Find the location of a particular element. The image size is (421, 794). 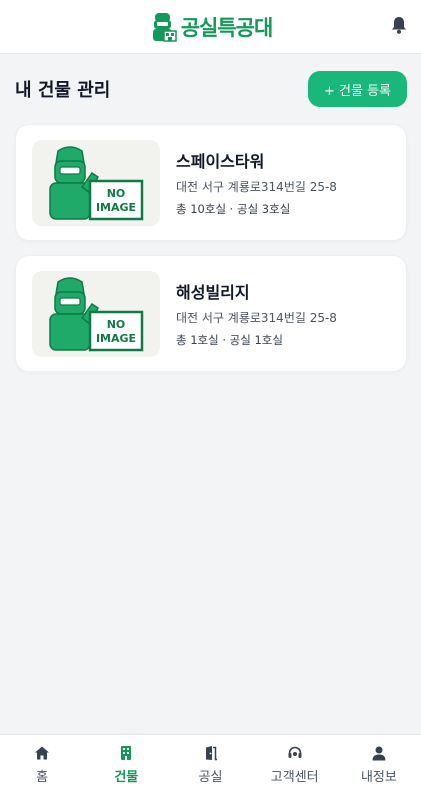

nav-label: 건물 is located at coordinates (126, 777).